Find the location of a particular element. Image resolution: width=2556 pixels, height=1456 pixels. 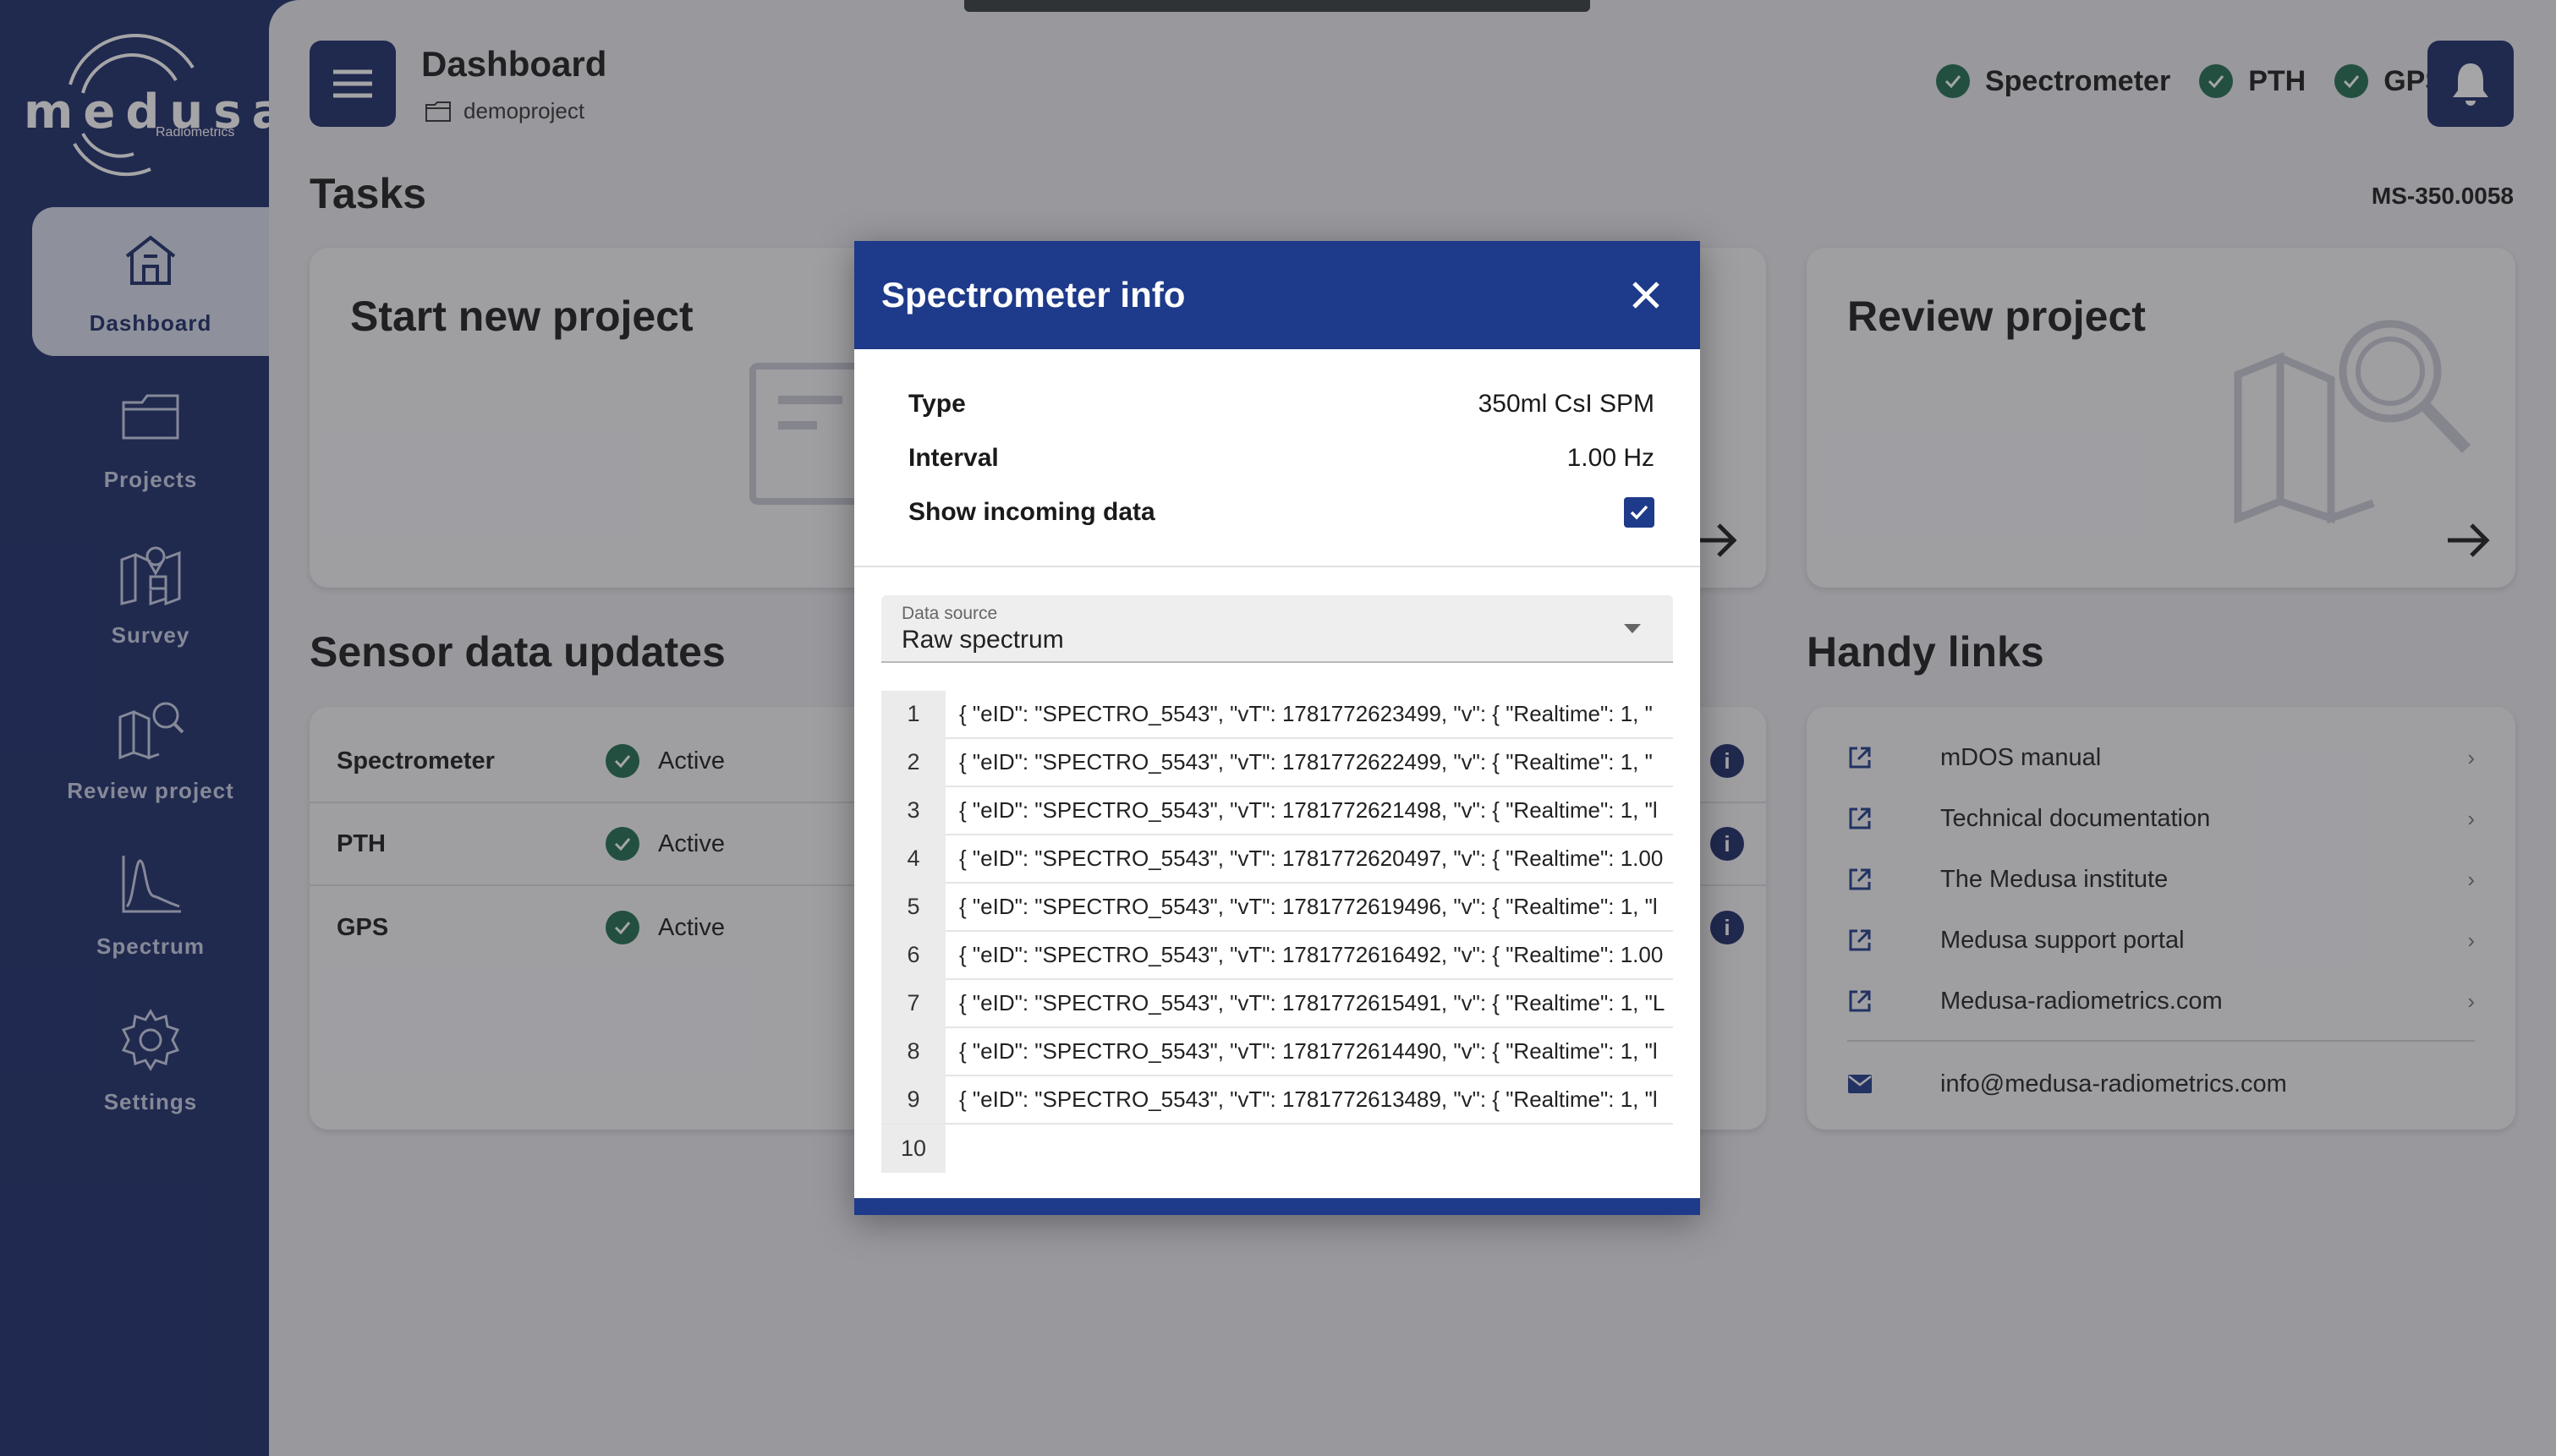

log-line: 10 is located at coordinates (1277, 1149).